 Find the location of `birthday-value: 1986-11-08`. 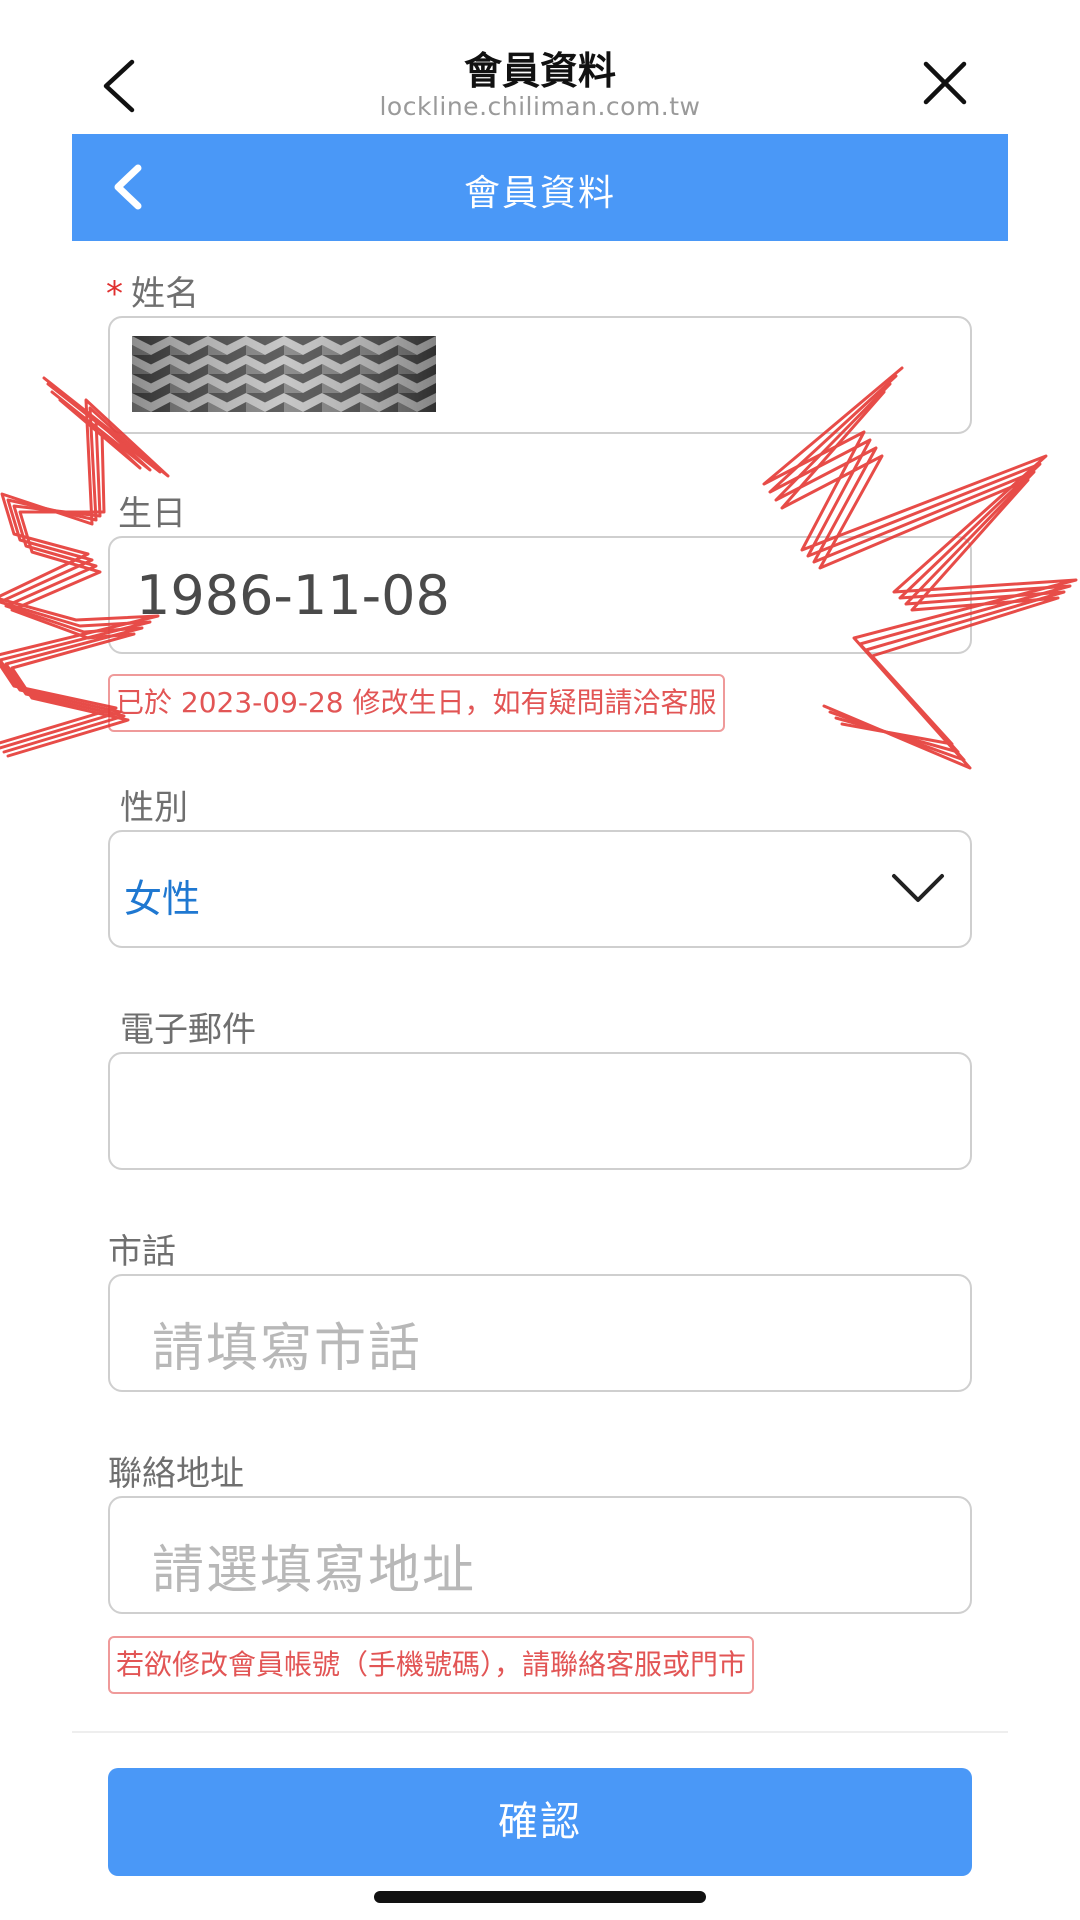

birthday-value: 1986-11-08 is located at coordinates (293, 595).